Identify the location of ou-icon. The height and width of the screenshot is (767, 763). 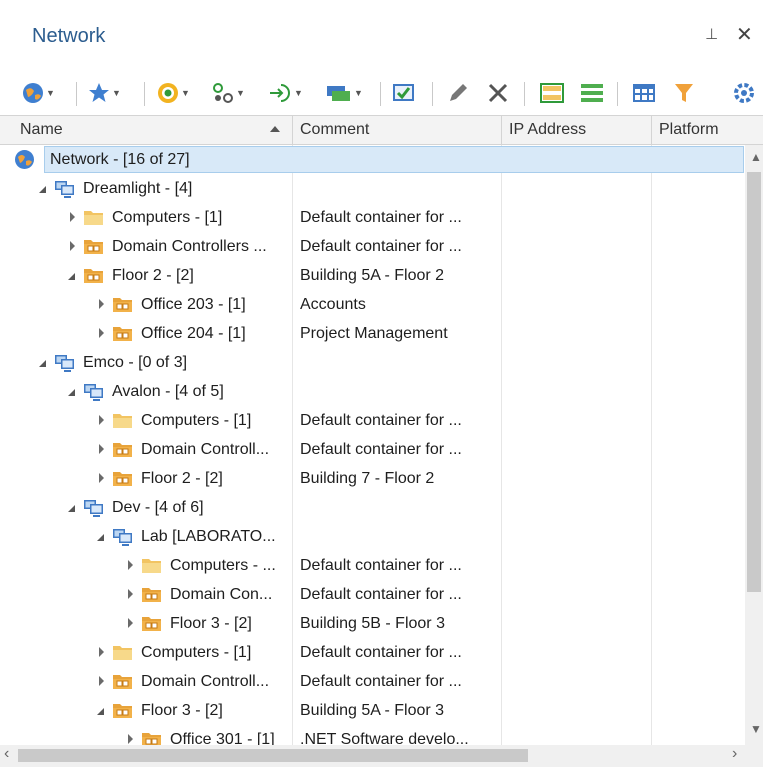
(151, 594).